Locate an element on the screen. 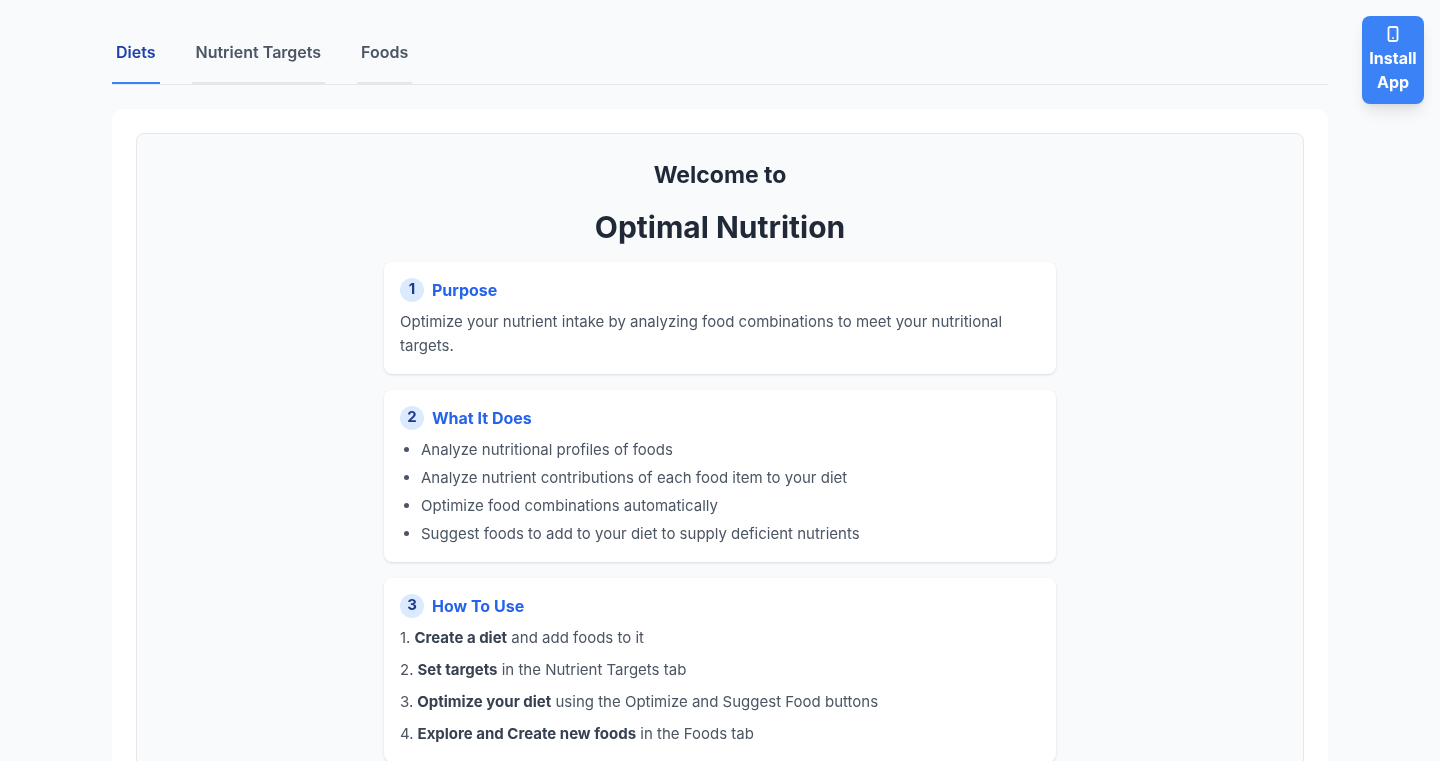  section-text: Optimize your nutrient intake by analyzing food combinations to meet your nutritional targets. is located at coordinates (702, 333).